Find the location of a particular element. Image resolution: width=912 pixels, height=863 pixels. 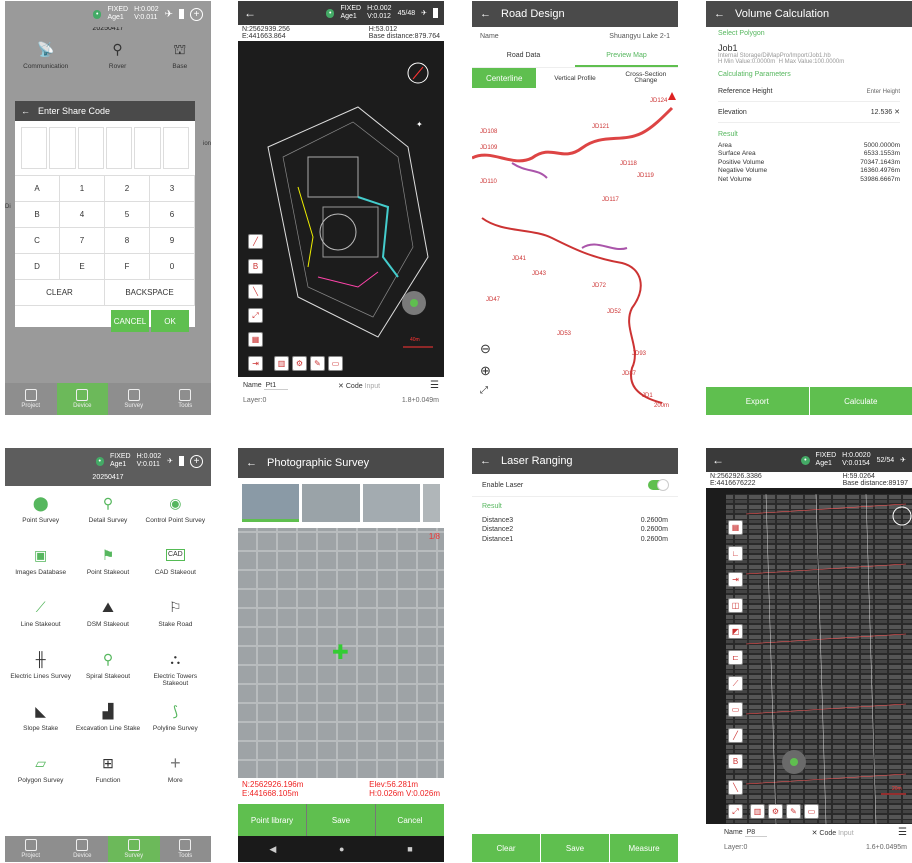

cad-map-canvas: ✦ is located at coordinates (341, 212).